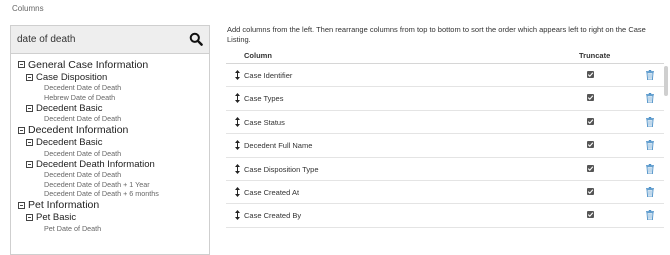  I want to click on tree-leaf: Hebrew Date of Death, so click(126, 98).